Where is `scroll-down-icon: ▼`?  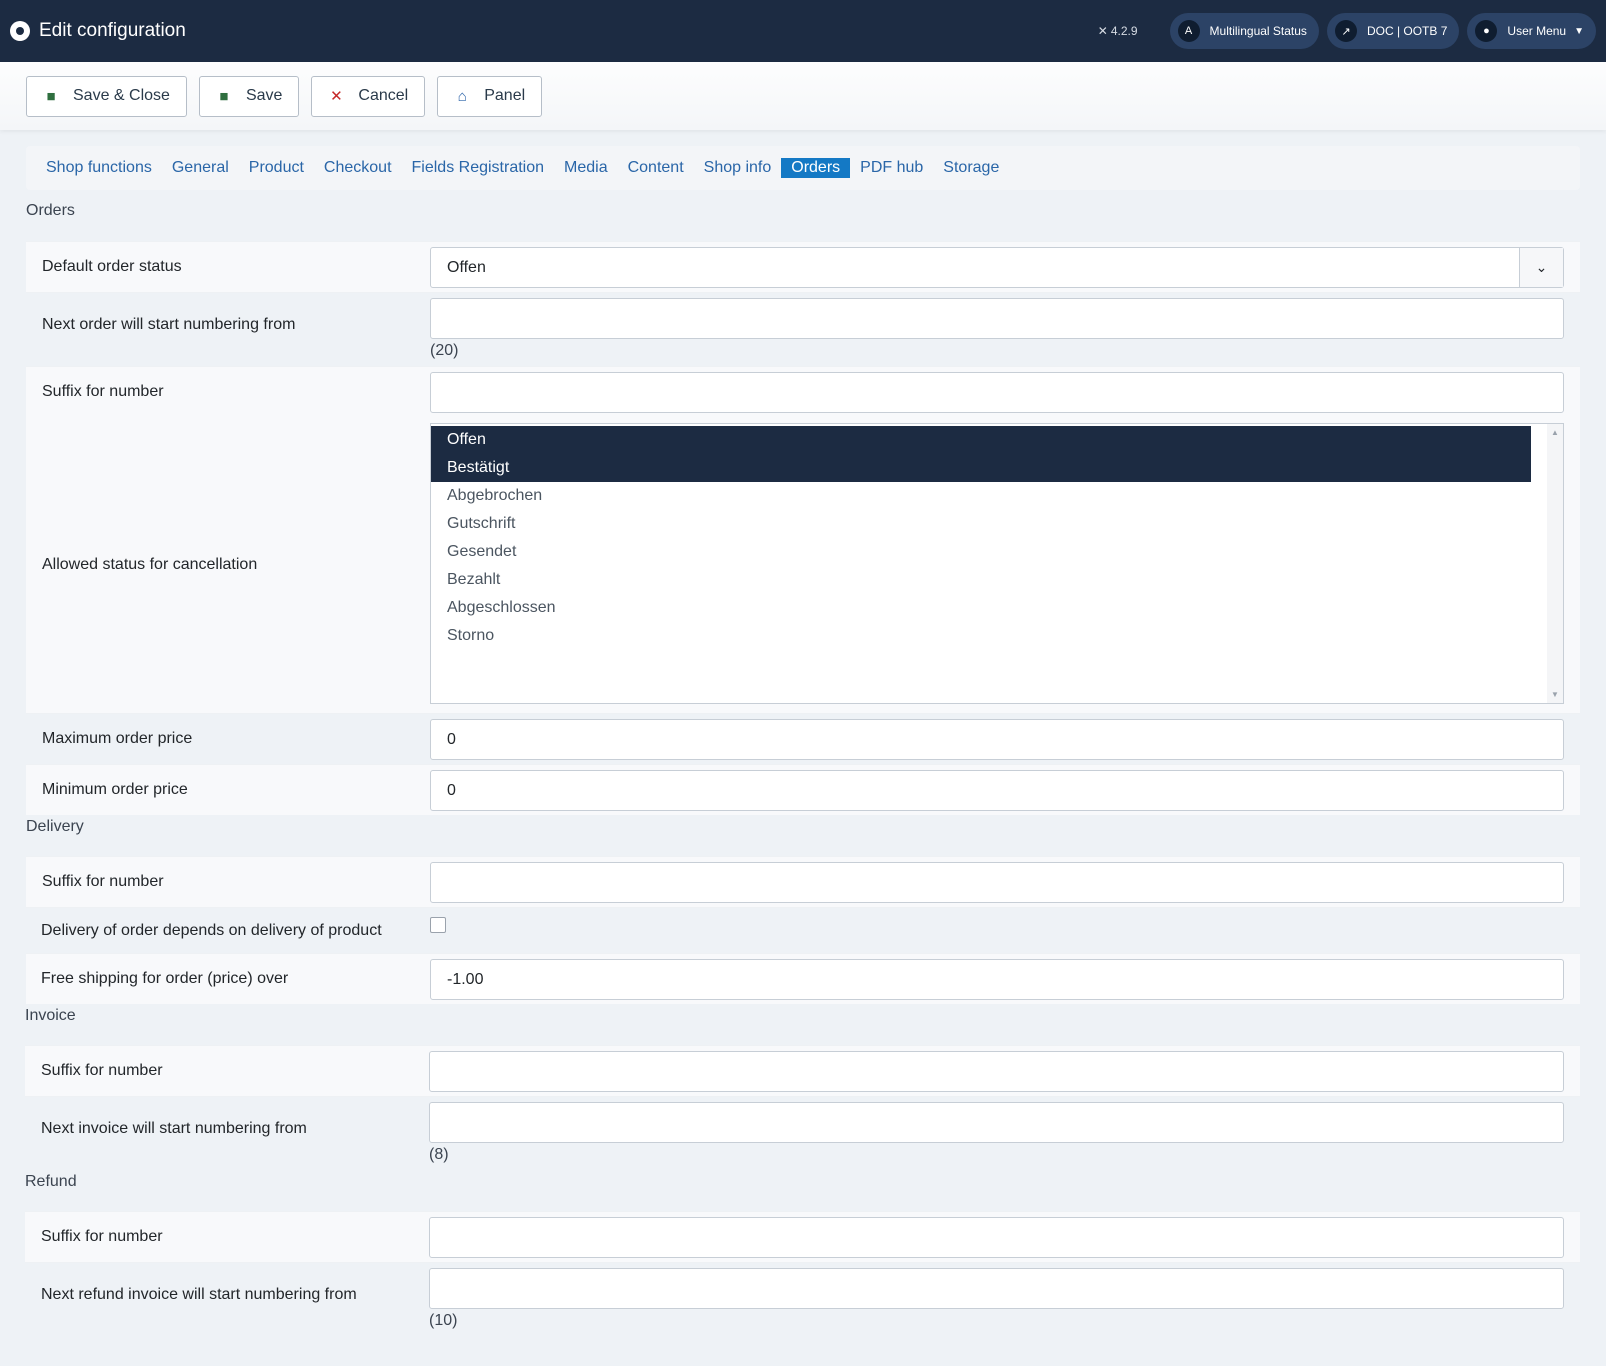 scroll-down-icon: ▼ is located at coordinates (1555, 694).